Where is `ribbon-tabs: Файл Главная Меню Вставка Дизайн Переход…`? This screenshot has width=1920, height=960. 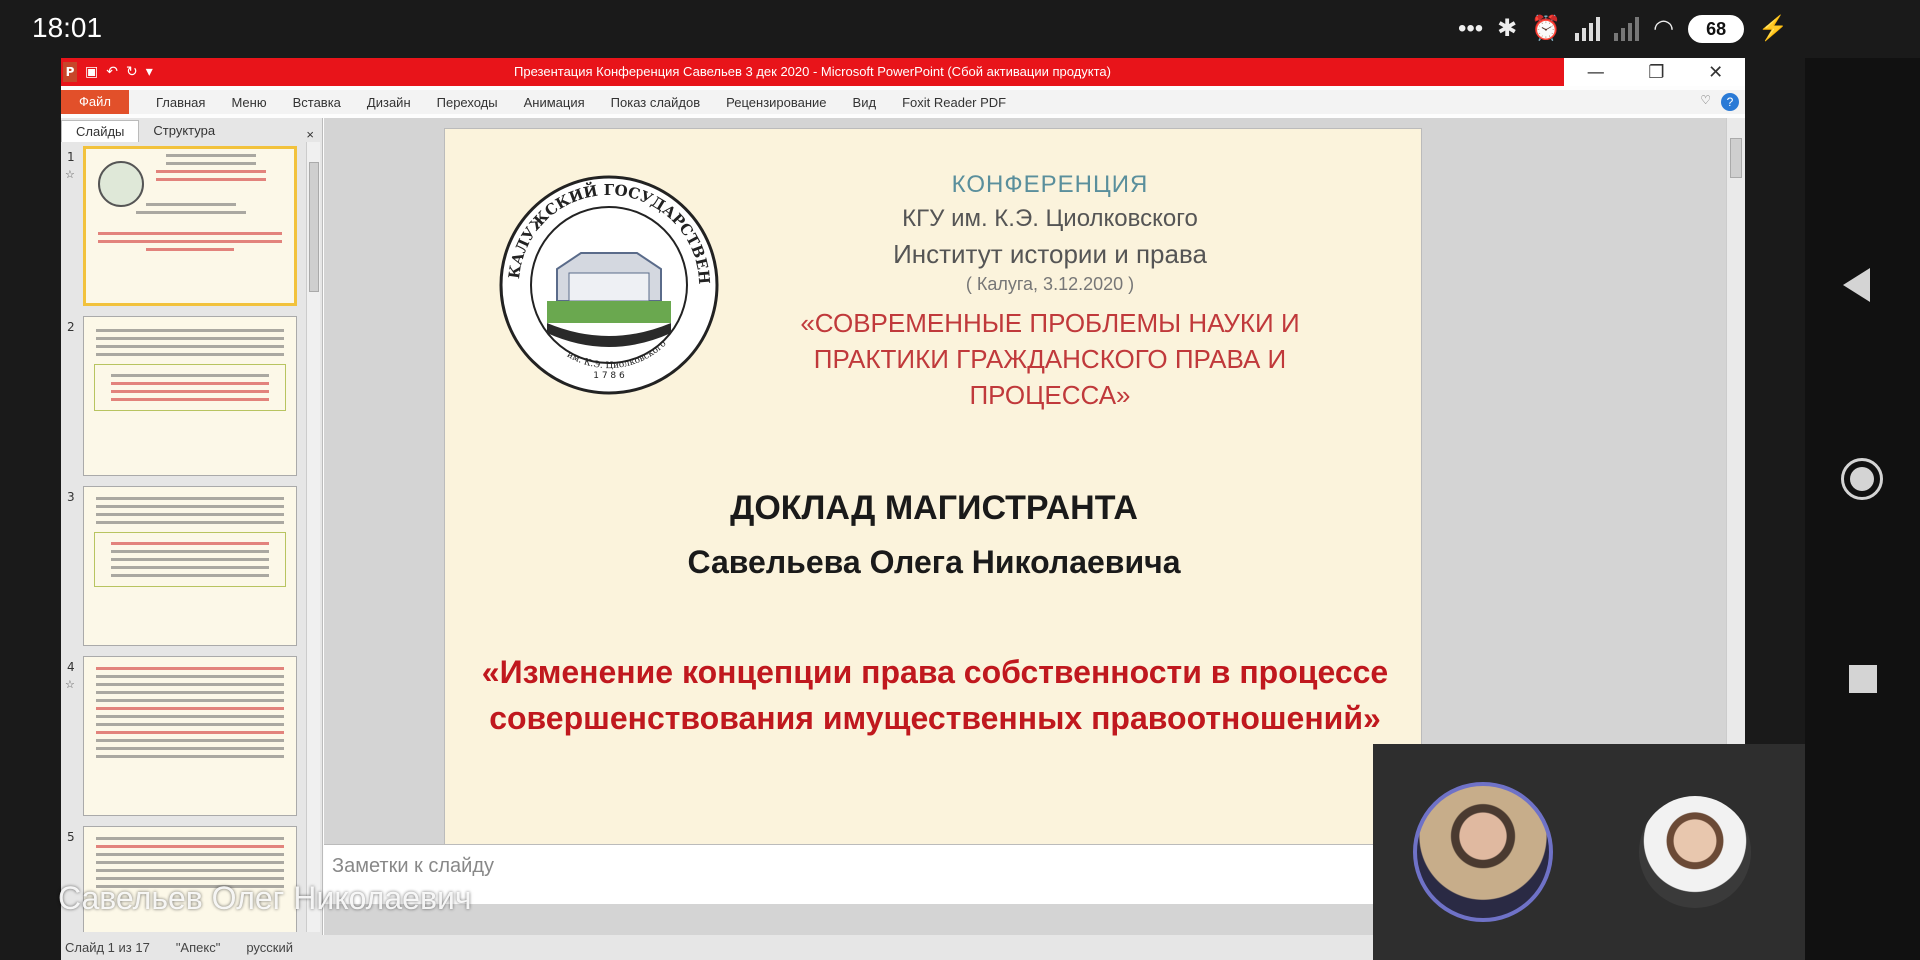
ribbon-tabs: Файл Главная Меню Вставка Дизайн Переход… is located at coordinates (903, 102).